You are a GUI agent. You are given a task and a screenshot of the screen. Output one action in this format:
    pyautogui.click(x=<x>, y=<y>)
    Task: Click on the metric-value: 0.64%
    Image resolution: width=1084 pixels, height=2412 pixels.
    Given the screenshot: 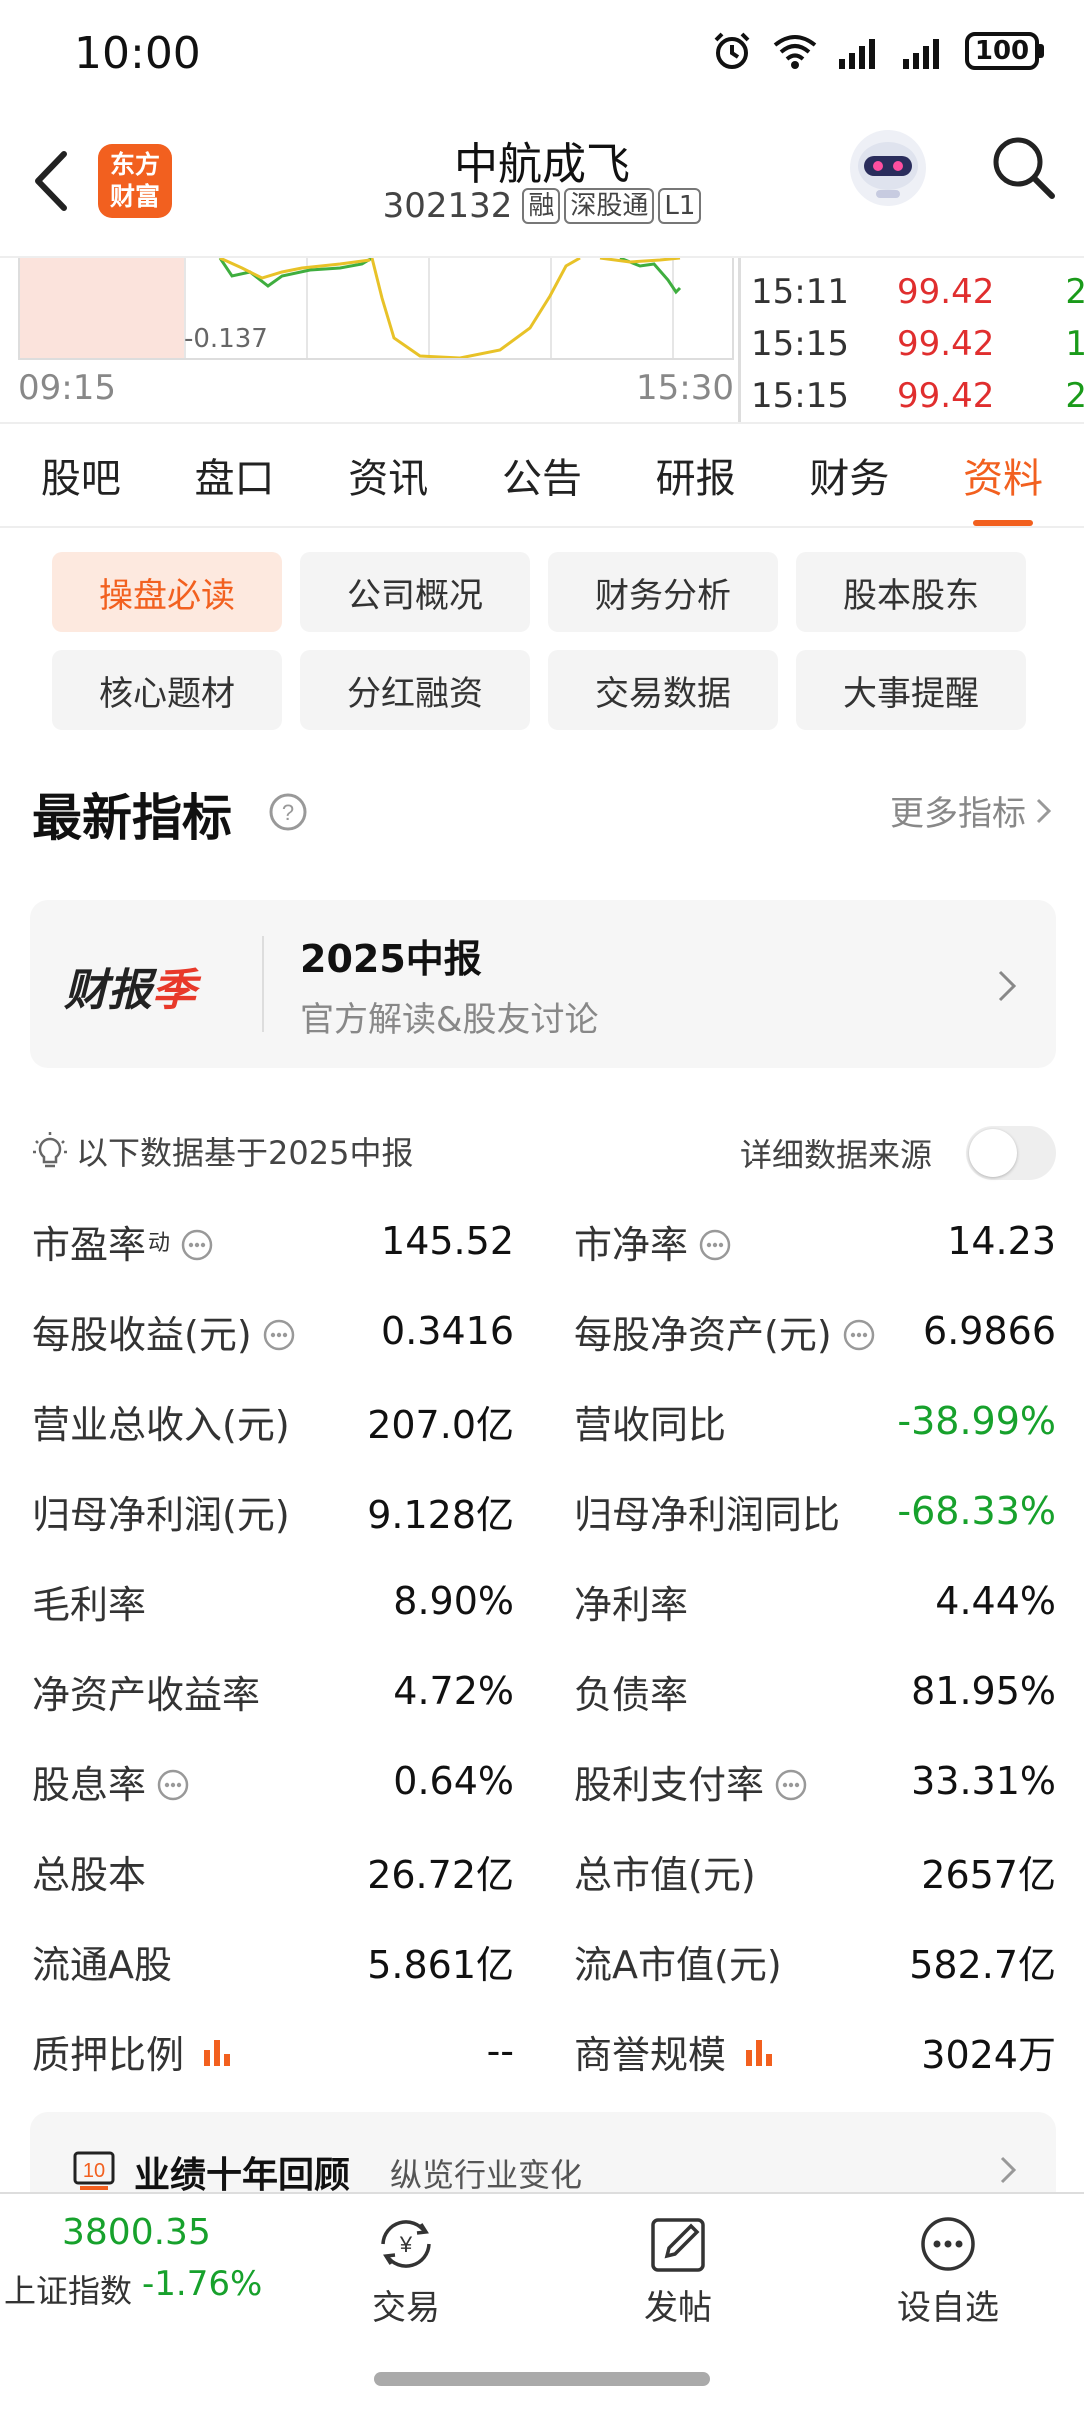 What is the action you would take?
    pyautogui.click(x=453, y=1781)
    